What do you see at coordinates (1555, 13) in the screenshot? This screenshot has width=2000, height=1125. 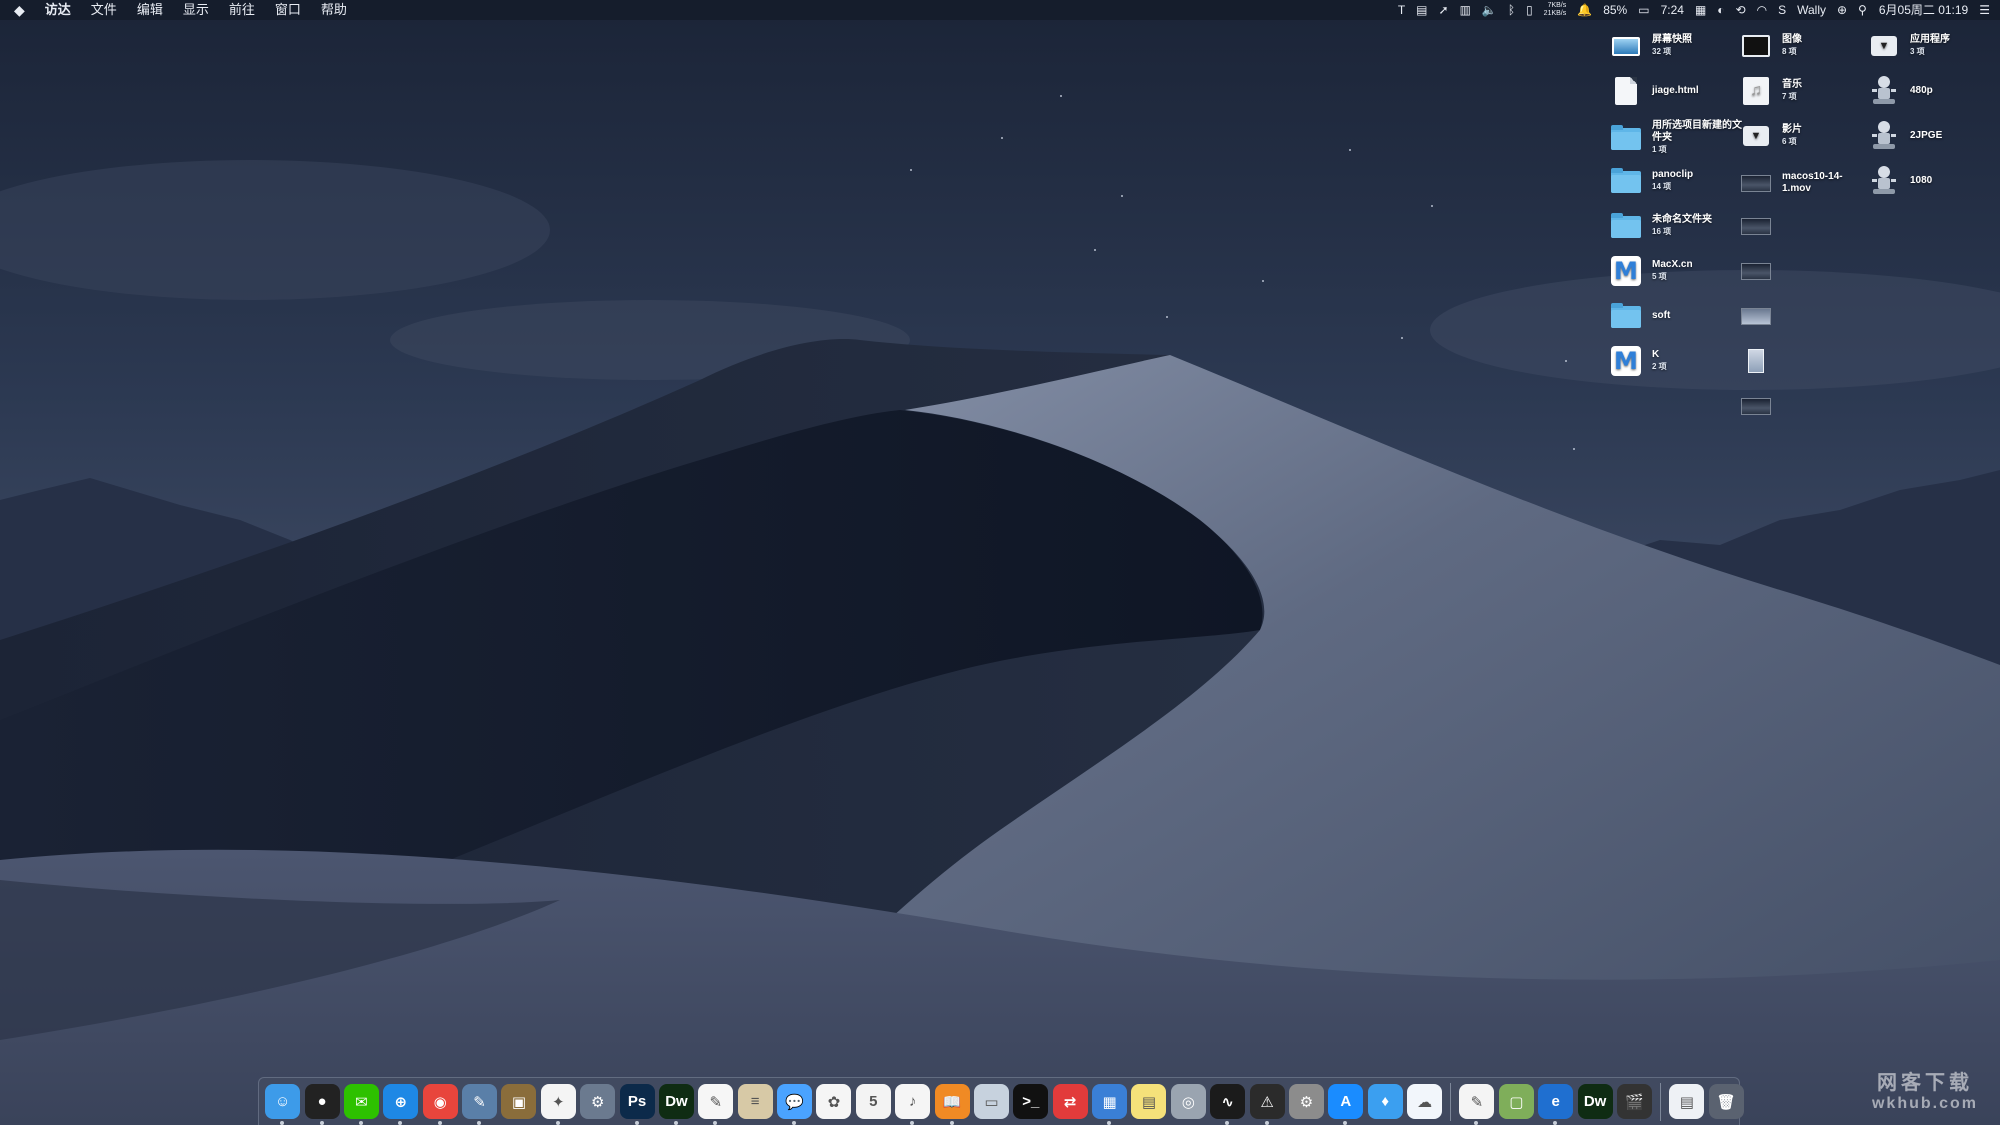 I see `net-down: 21KB/s` at bounding box center [1555, 13].